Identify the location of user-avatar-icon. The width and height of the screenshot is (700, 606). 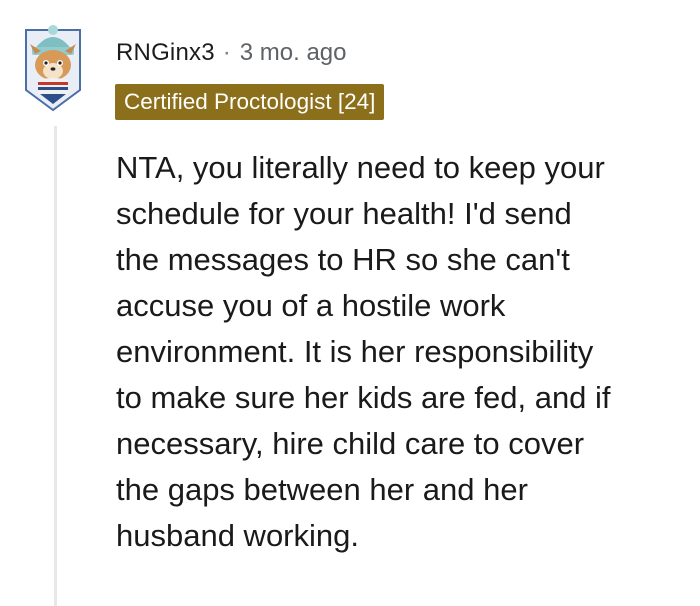
(53, 66).